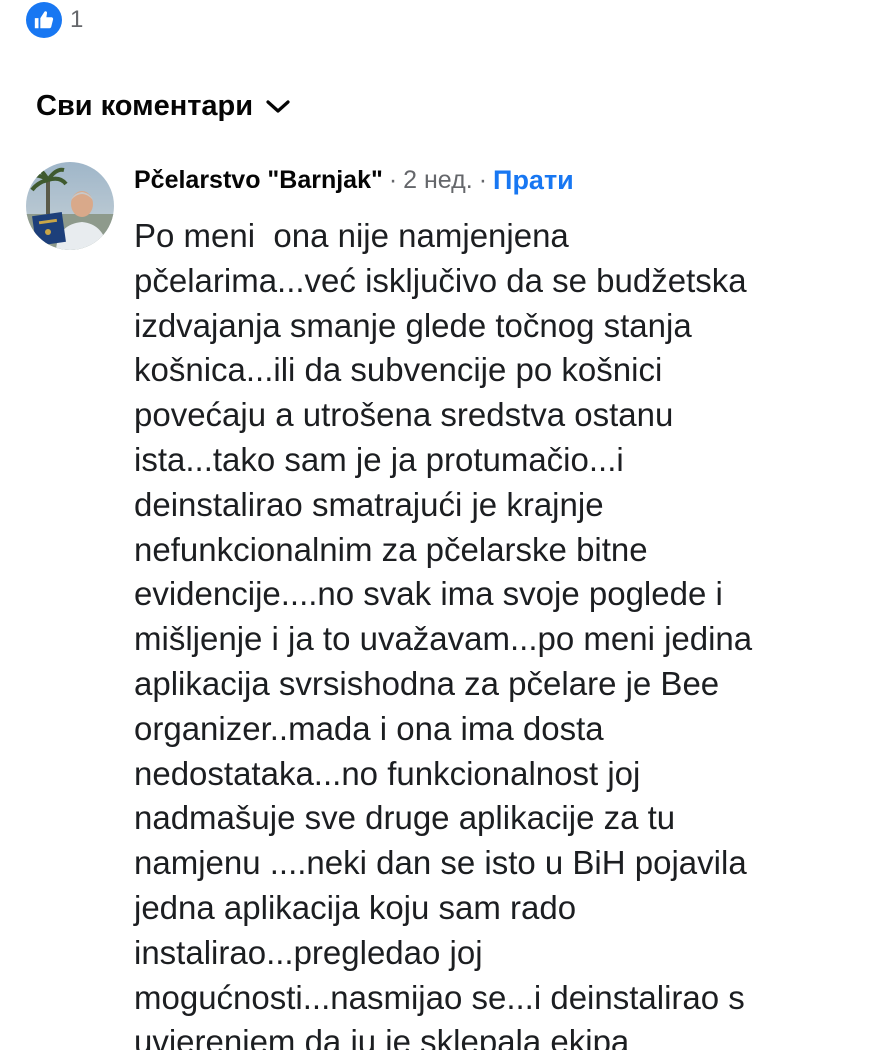 The width and height of the screenshot is (880, 1050). I want to click on avatar, so click(70, 206).